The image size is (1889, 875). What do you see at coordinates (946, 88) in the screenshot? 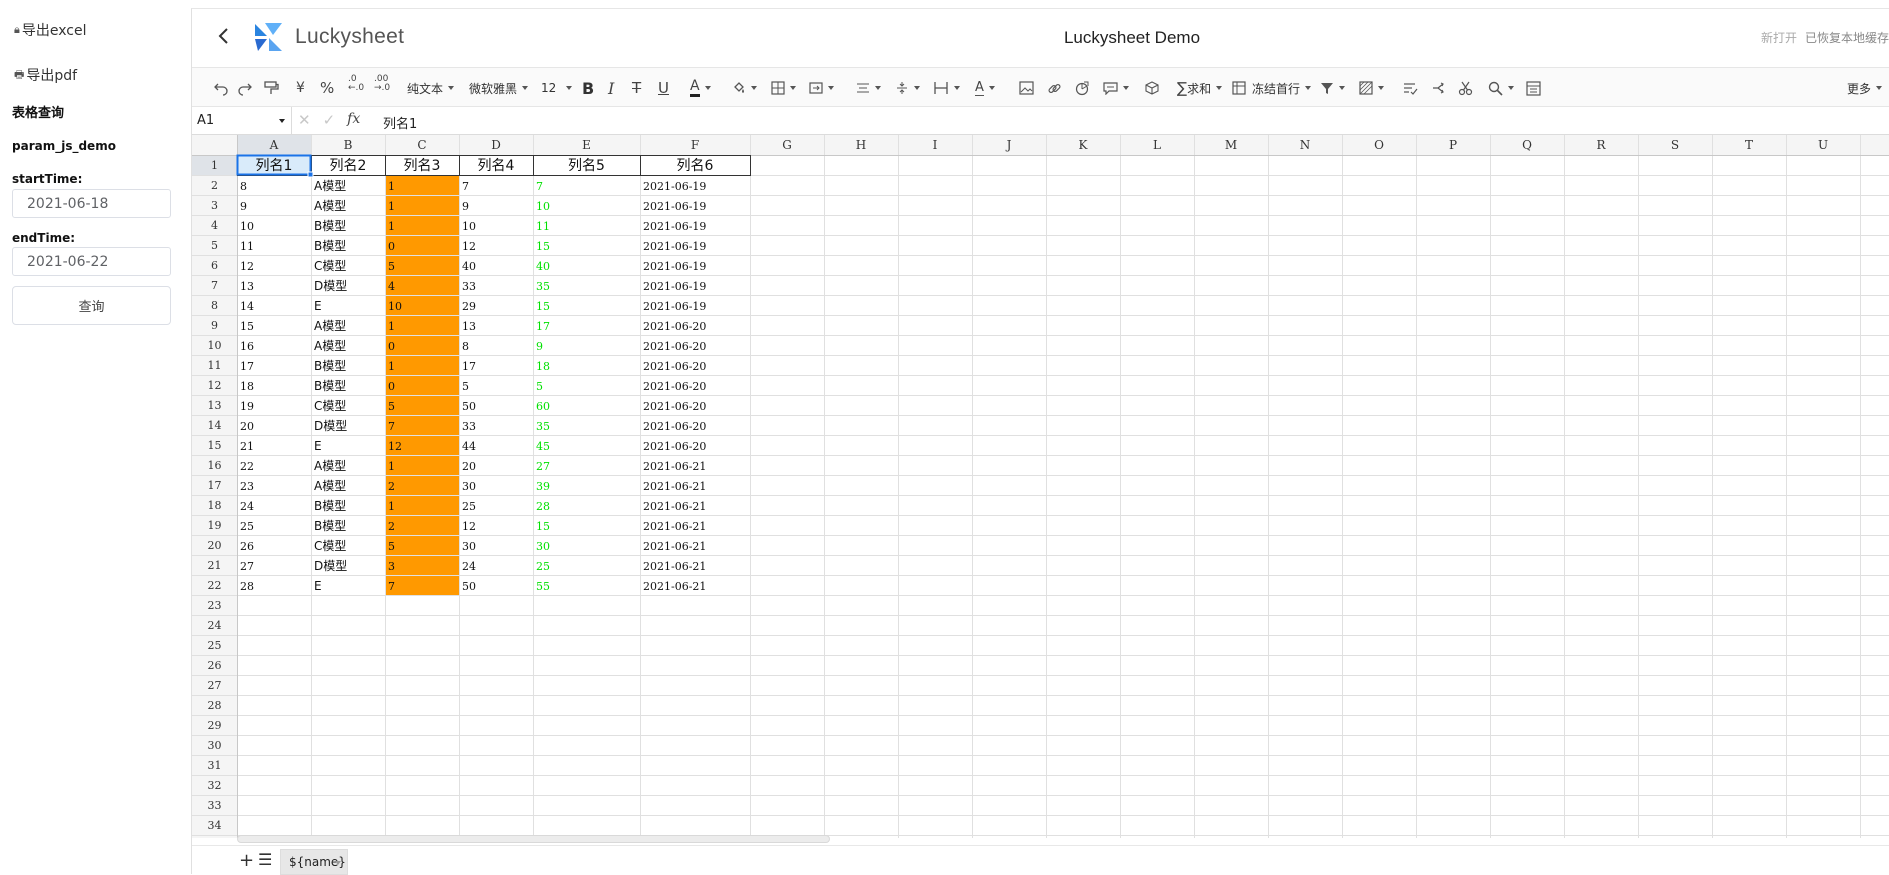
I see `text-wrap-button` at bounding box center [946, 88].